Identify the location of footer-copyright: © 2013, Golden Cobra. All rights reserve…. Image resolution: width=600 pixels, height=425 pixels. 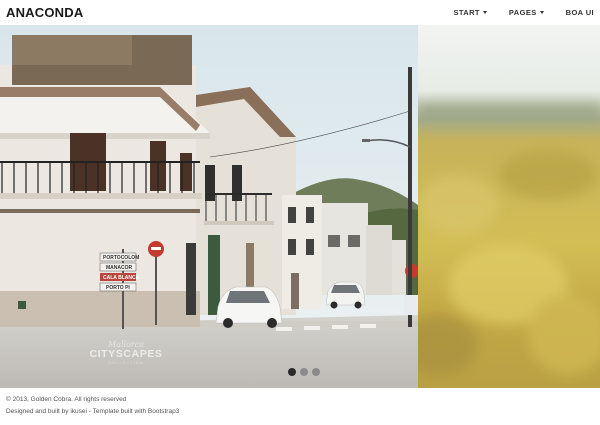
(66, 399).